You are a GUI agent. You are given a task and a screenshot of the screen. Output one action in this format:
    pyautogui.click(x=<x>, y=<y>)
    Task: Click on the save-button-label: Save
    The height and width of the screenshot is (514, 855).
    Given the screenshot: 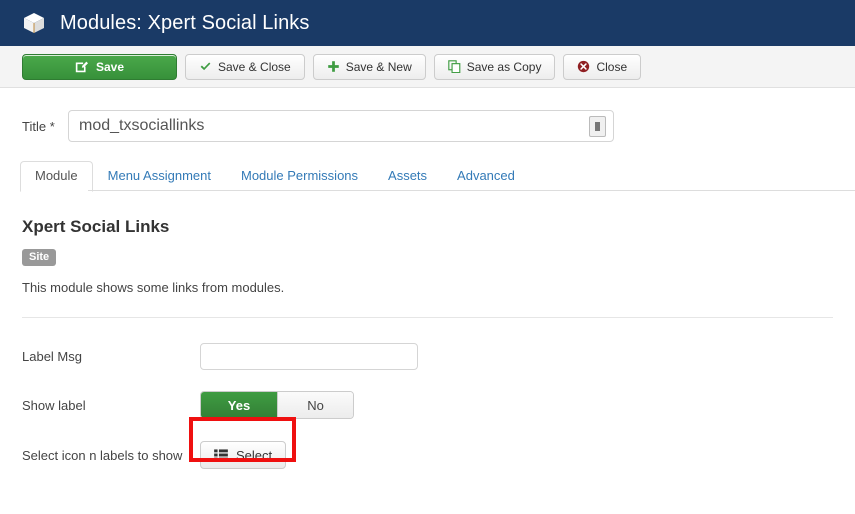 What is the action you would take?
    pyautogui.click(x=110, y=66)
    